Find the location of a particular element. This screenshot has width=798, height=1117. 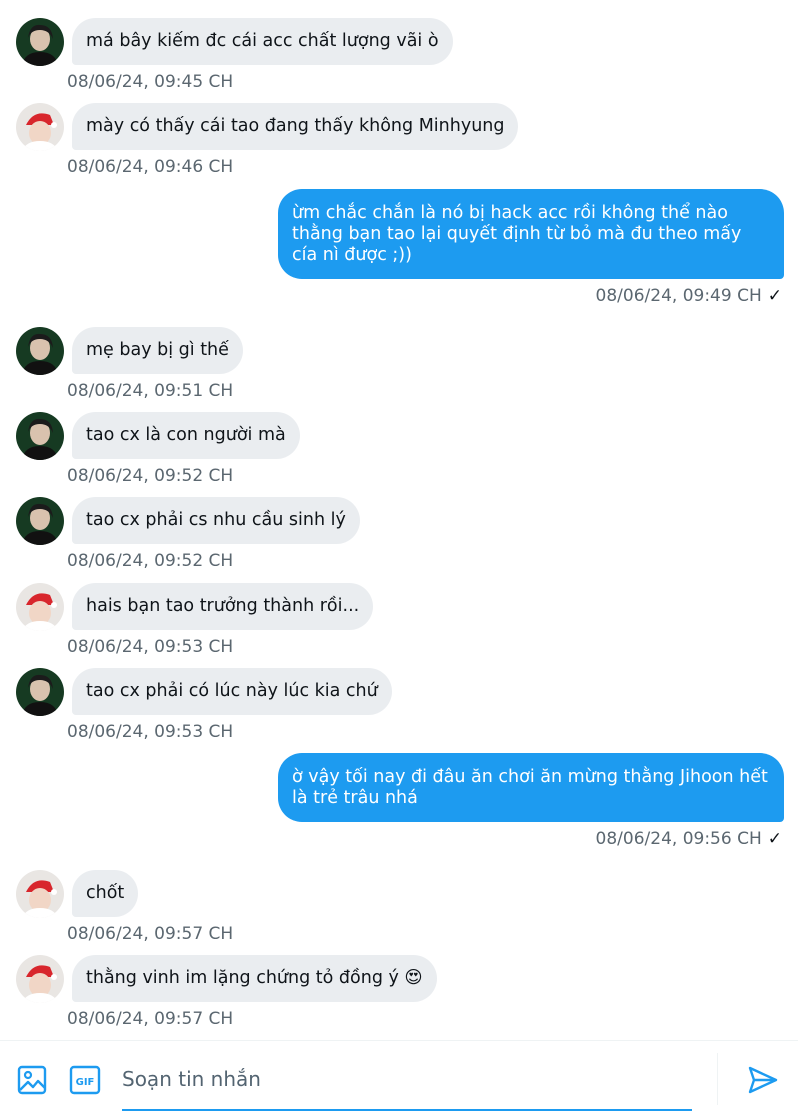

message-timestamp: 08/06/24, 09:49 CH ✓ is located at coordinates (689, 296).